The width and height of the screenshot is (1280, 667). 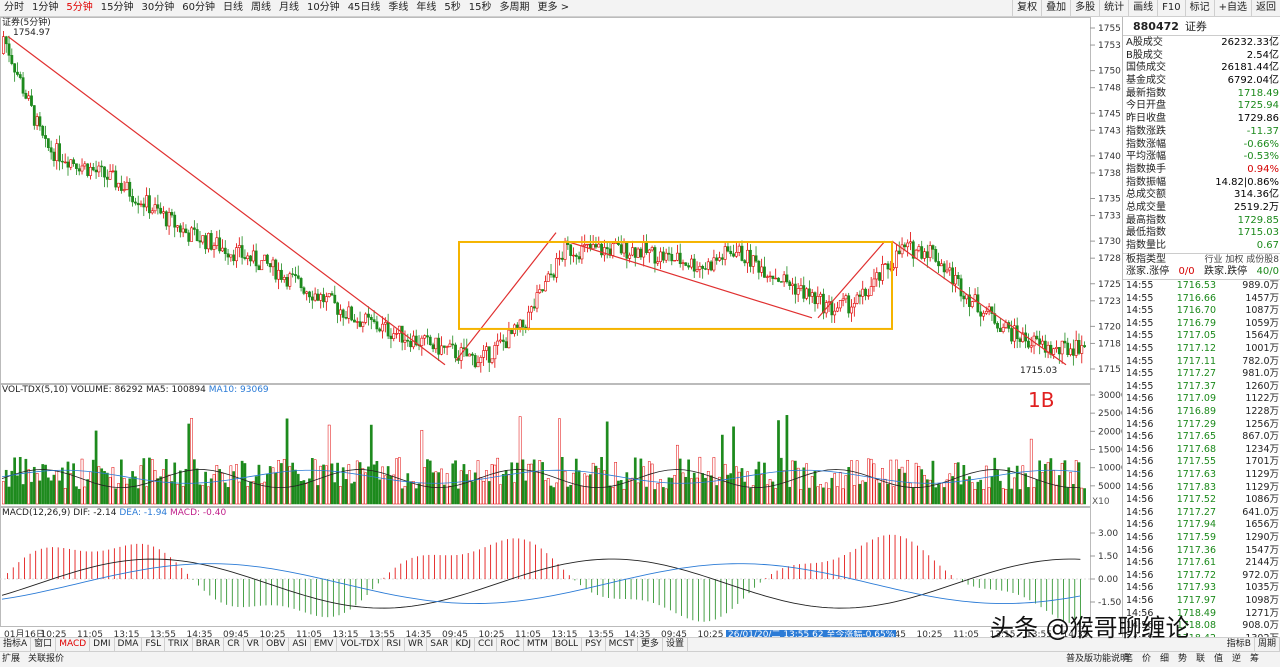 What do you see at coordinates (567, 644) in the screenshot?
I see `indicator-tab: BOLL` at bounding box center [567, 644].